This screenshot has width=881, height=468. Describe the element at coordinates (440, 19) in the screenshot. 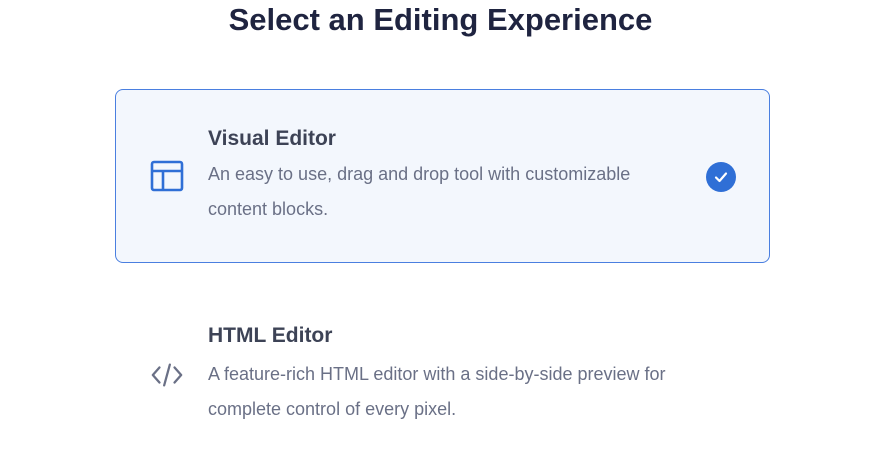

I see `page-title: Select an Editing Experience` at that location.